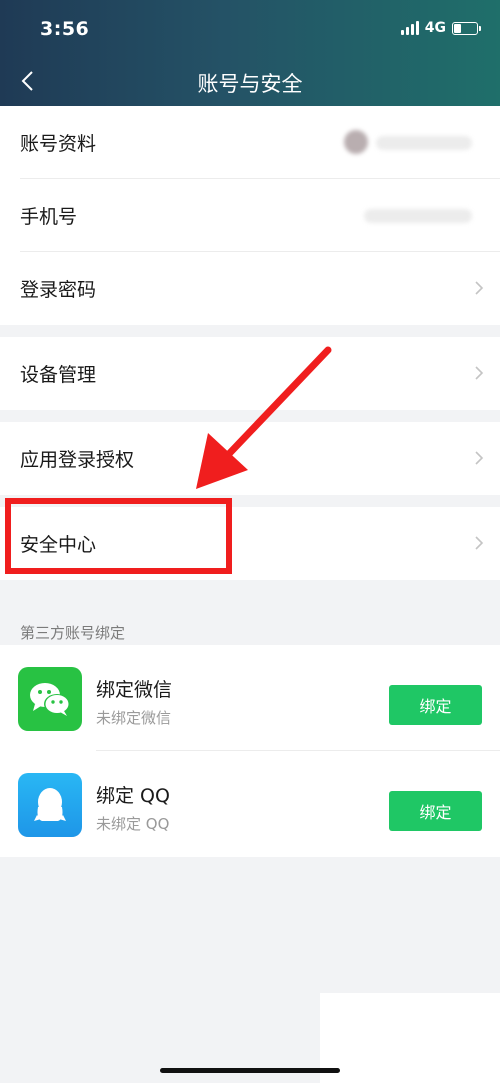 The image size is (500, 1083). What do you see at coordinates (58, 290) in the screenshot?
I see `row-label: 登录密码` at bounding box center [58, 290].